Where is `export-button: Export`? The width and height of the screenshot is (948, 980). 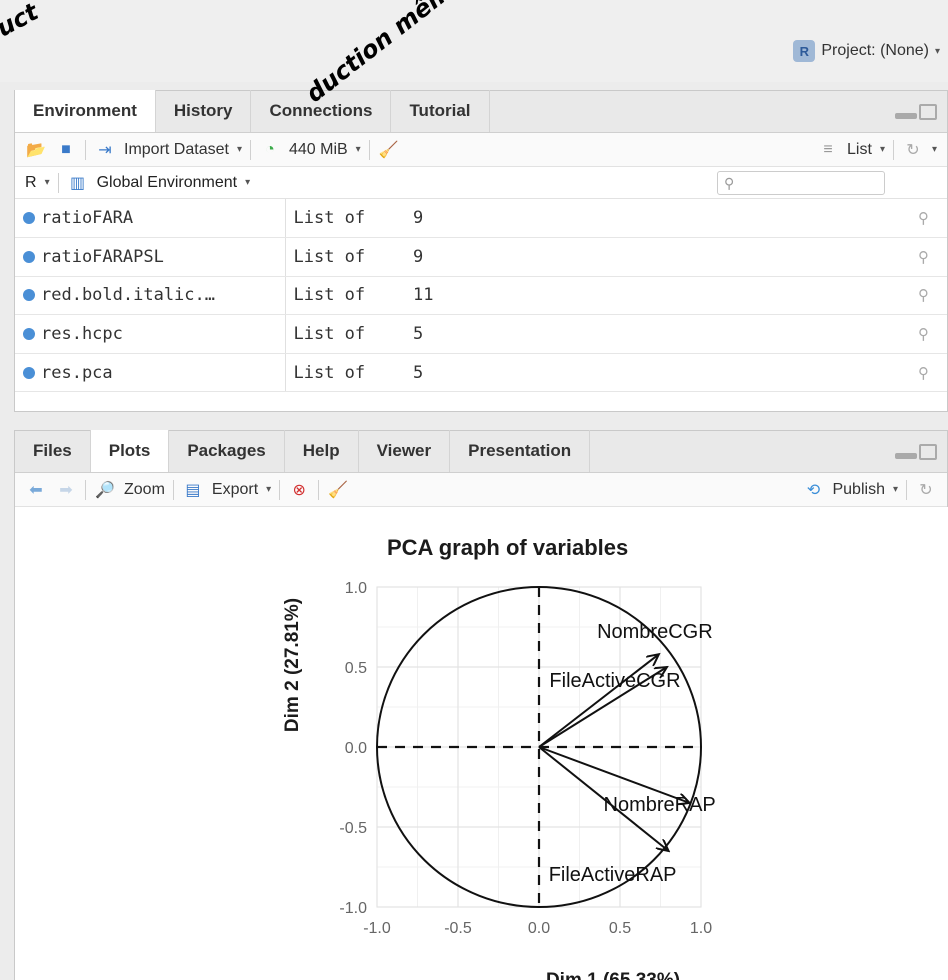
export-button: Export is located at coordinates (235, 490).